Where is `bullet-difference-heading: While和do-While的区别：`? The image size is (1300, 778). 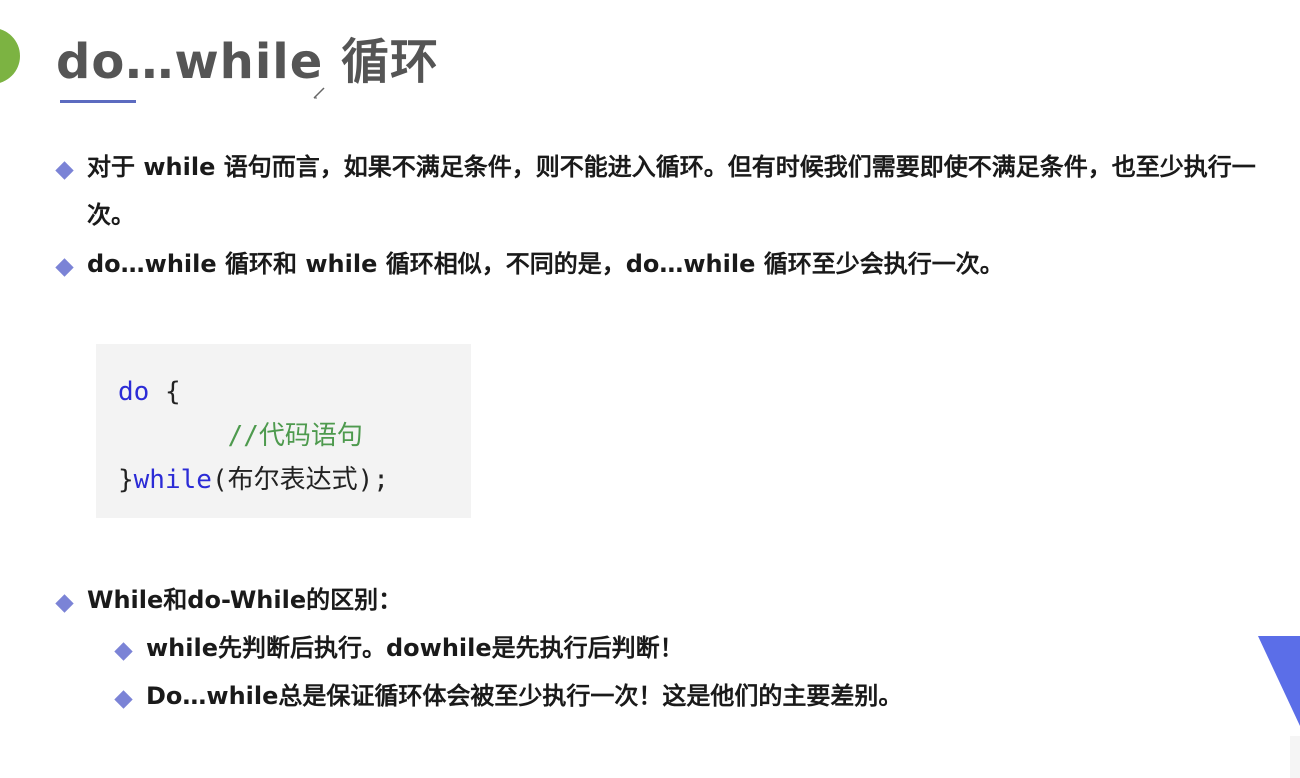 bullet-difference-heading: While和do-While的区别： is located at coordinates (504, 605).